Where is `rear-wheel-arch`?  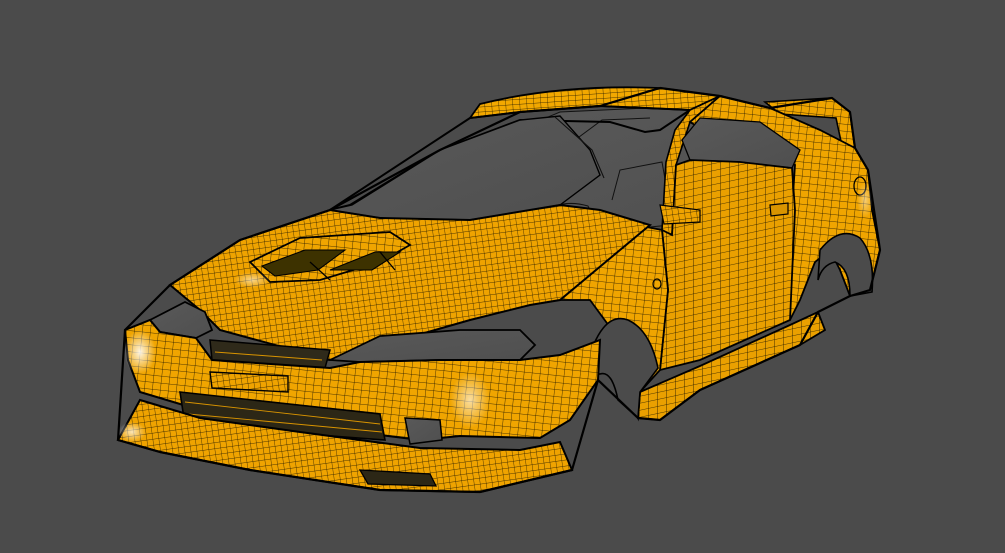
rear-wheel-arch is located at coordinates (845, 264).